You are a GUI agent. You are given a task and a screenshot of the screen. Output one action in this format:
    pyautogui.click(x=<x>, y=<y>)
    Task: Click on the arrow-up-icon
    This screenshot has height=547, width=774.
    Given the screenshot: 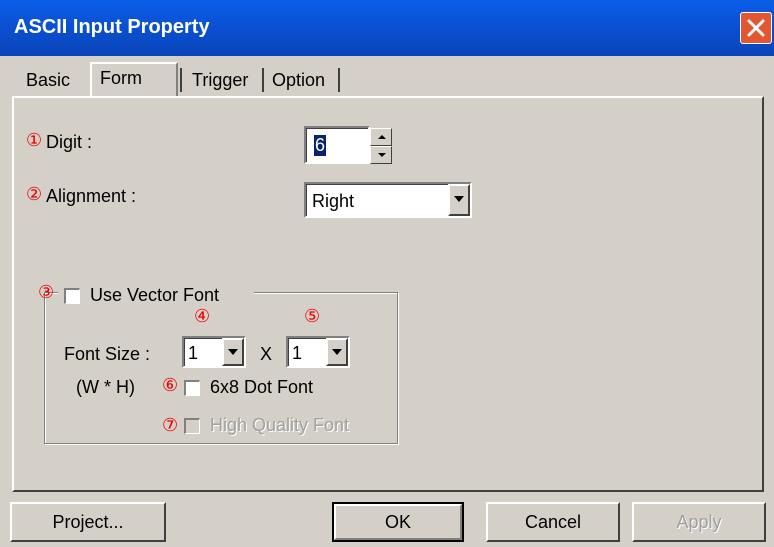 What is the action you would take?
    pyautogui.click(x=382, y=137)
    